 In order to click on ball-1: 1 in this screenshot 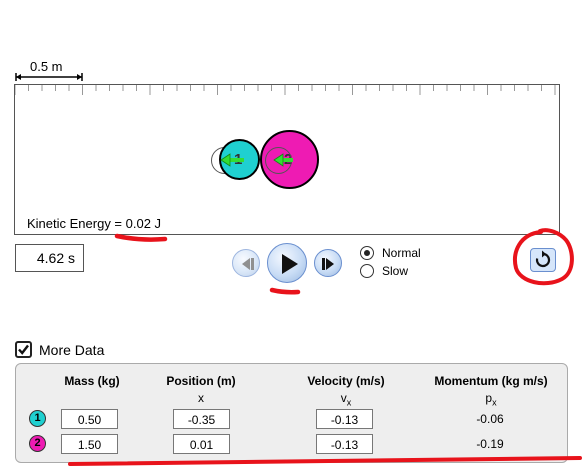, I will do `click(239, 159)`.